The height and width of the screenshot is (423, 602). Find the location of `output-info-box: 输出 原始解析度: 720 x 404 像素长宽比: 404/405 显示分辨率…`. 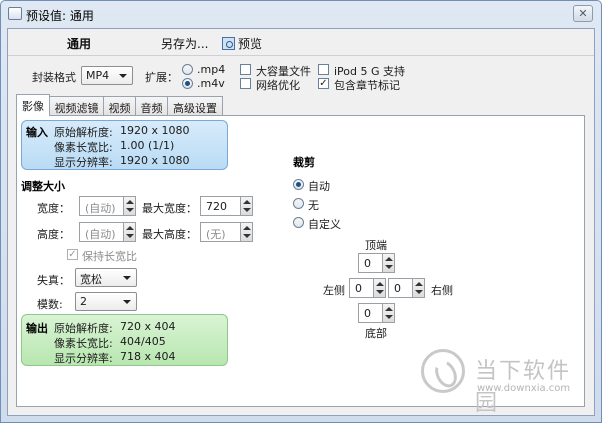

output-info-box: 输出 原始解析度: 720 x 404 像素长宽比: 404/405 显示分辨率… is located at coordinates (124, 340).